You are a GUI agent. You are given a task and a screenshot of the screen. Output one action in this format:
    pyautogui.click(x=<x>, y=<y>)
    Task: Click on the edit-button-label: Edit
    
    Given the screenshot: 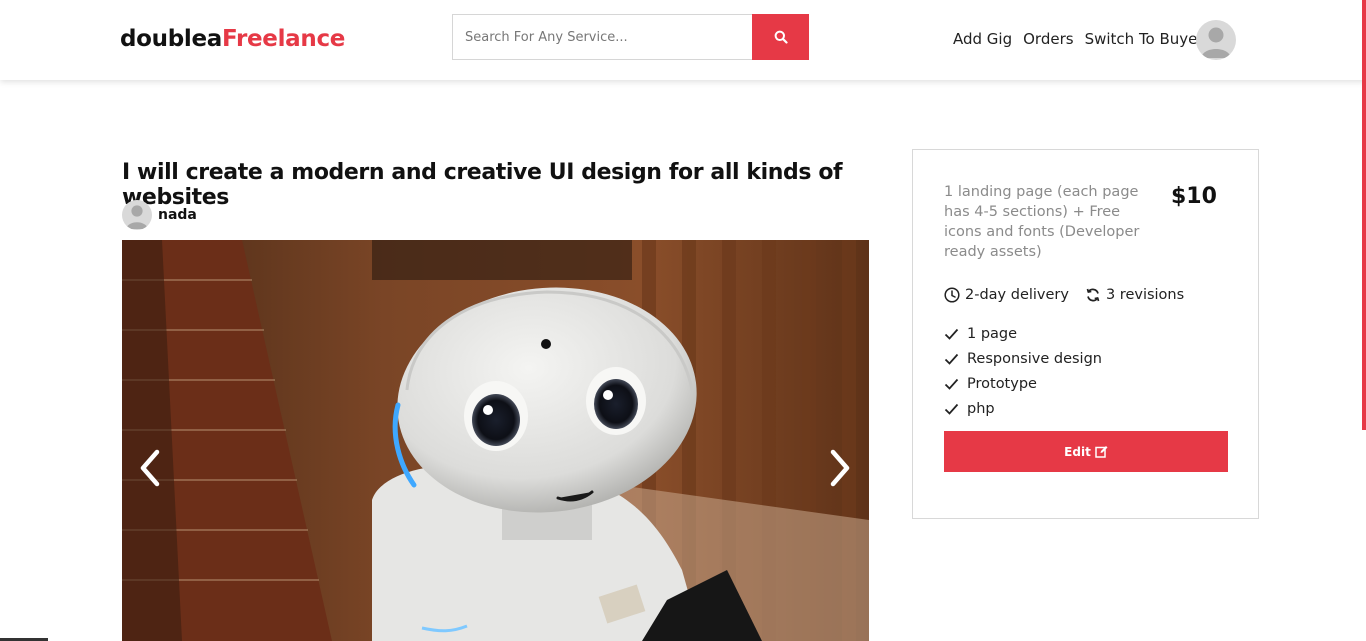 What is the action you would take?
    pyautogui.click(x=1077, y=451)
    